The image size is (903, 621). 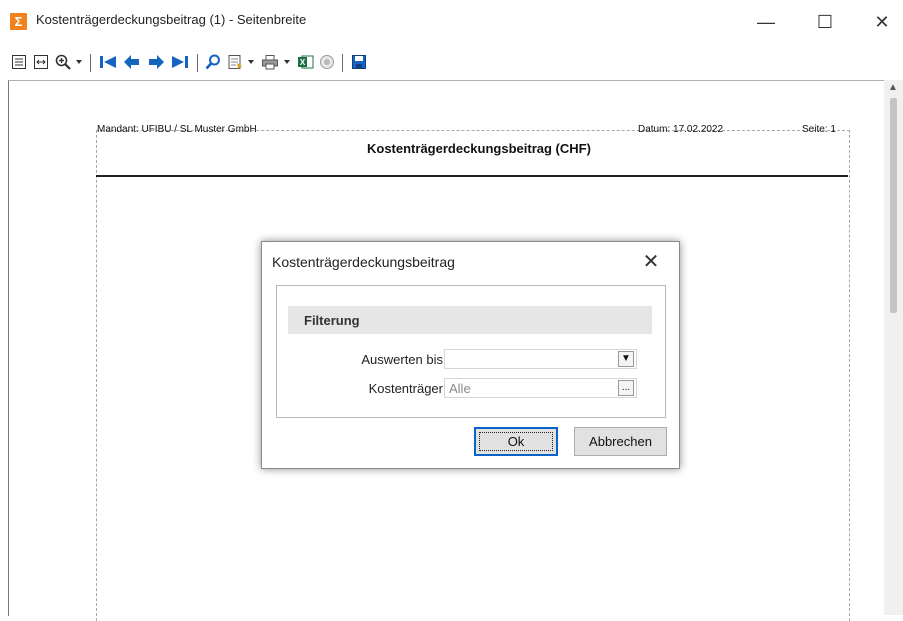 I want to click on minimize-button: —, so click(x=766, y=22).